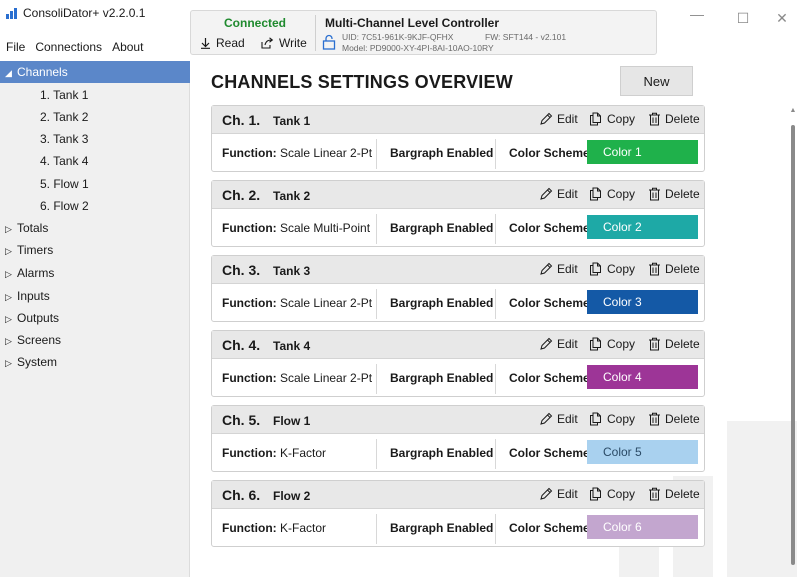 The image size is (797, 577). I want to click on sidebar-item-system: ▷ System, so click(95, 362).